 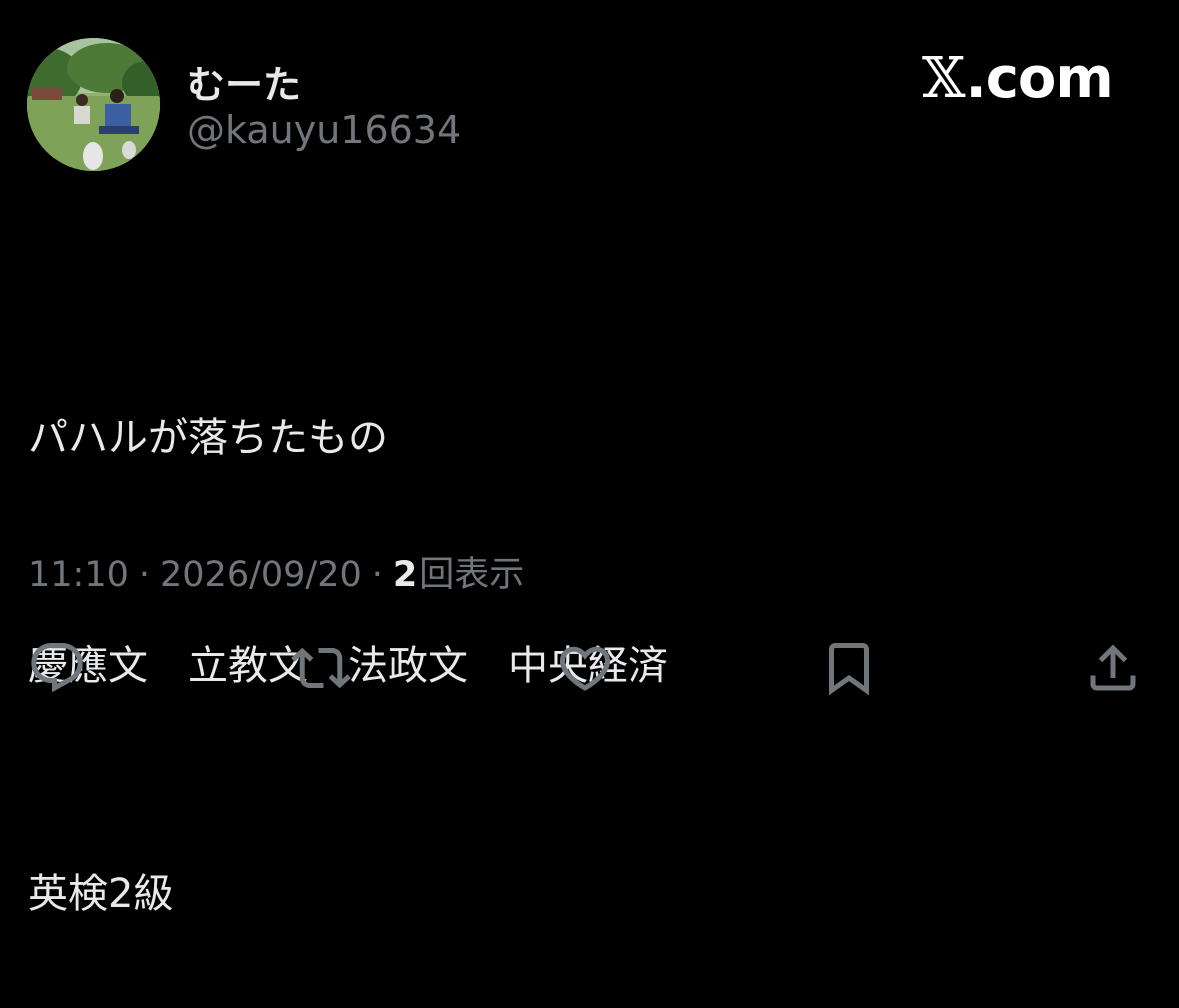 I want to click on reply-bubble-icon, so click(x=57, y=668).